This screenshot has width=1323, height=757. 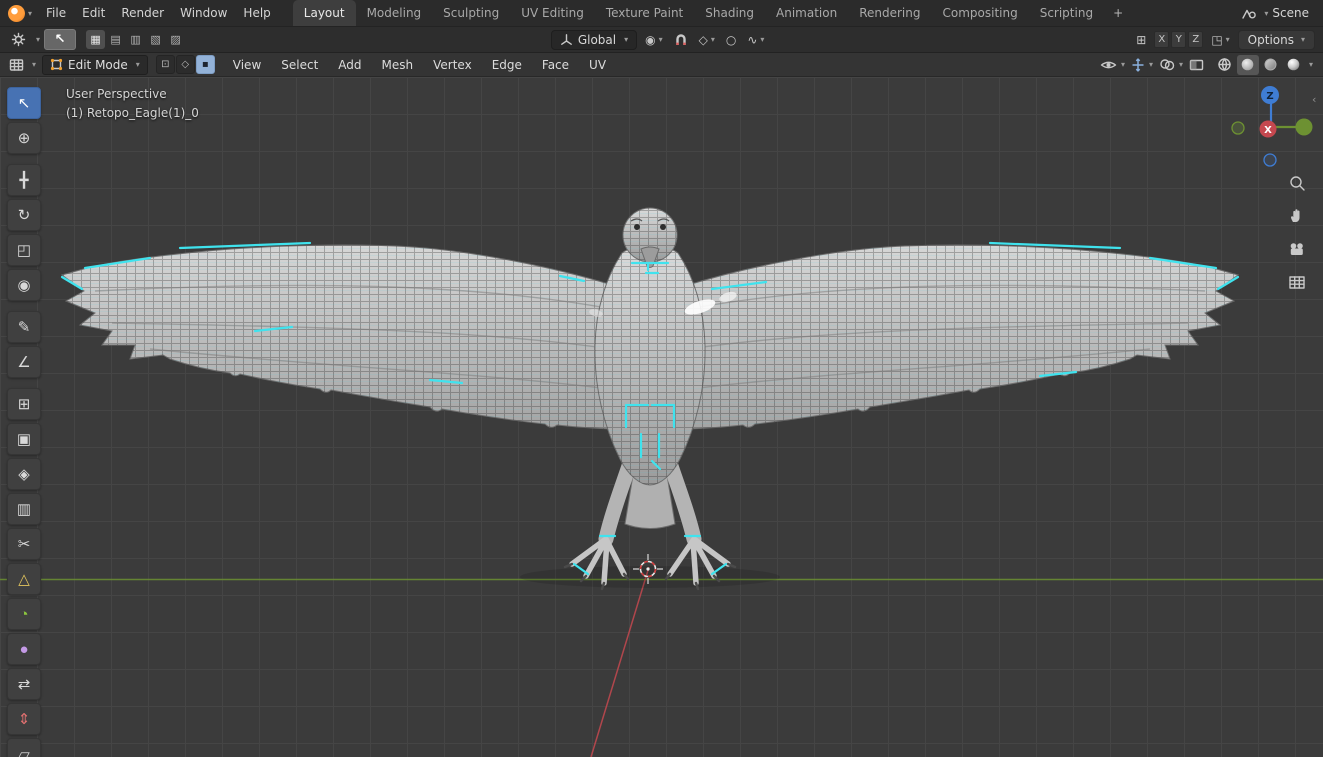 I want to click on viewport-menu: Vertex, so click(x=452, y=65).